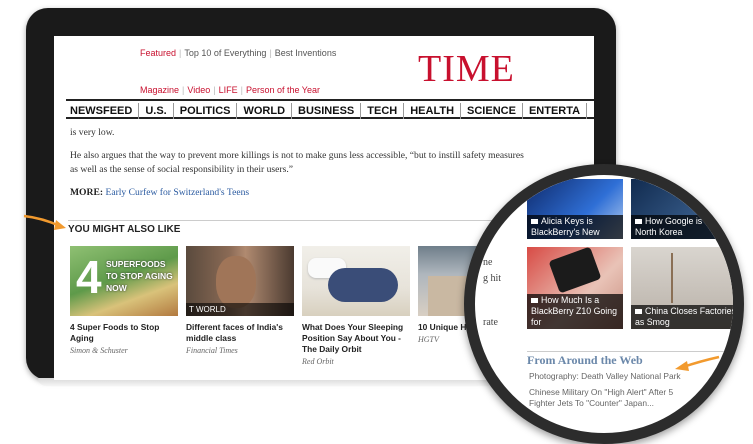 The height and width of the screenshot is (444, 753). I want to click on nav-item-entertainment: ENTERTA, so click(555, 111).